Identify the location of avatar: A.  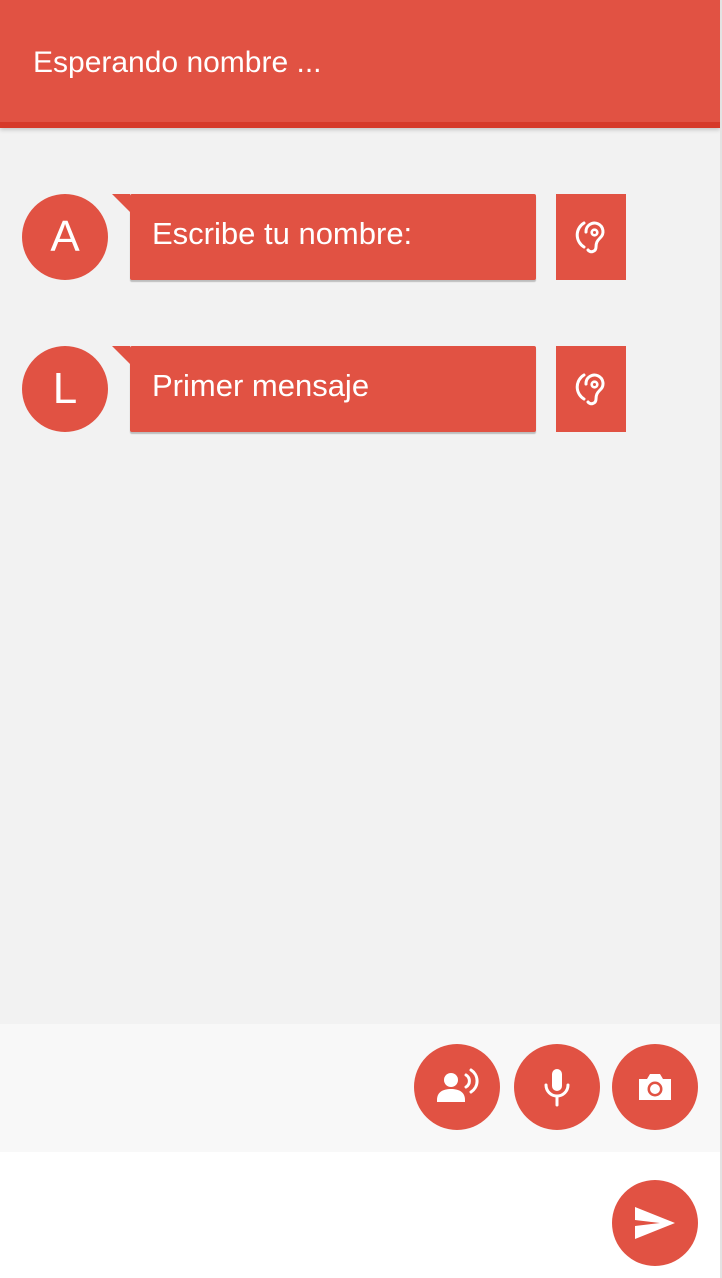
(65, 237).